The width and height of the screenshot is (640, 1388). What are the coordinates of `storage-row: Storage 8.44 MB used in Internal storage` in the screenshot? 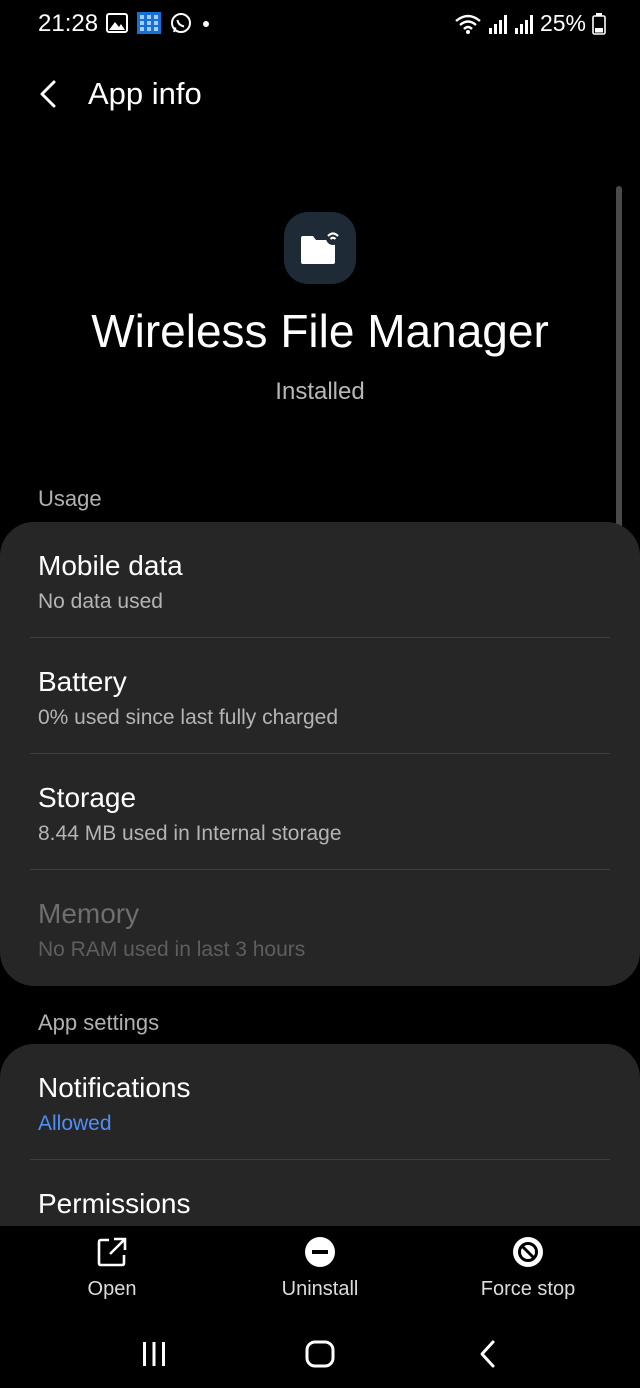 It's located at (320, 812).